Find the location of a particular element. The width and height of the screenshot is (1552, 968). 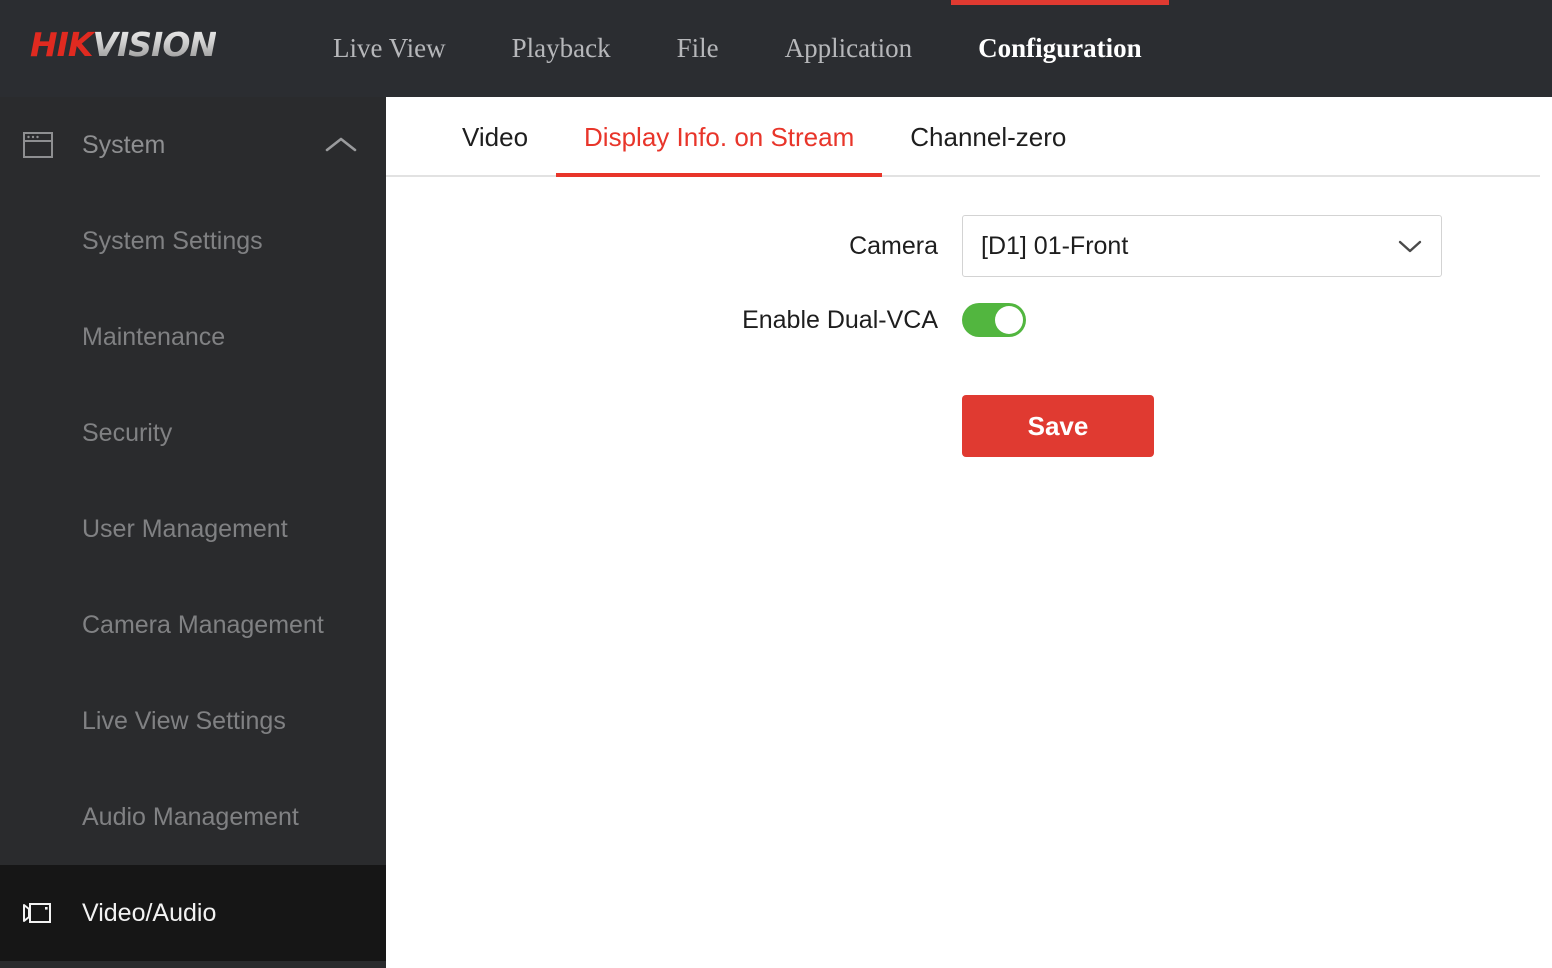

sidebar-item-label: System Settings is located at coordinates (172, 240).